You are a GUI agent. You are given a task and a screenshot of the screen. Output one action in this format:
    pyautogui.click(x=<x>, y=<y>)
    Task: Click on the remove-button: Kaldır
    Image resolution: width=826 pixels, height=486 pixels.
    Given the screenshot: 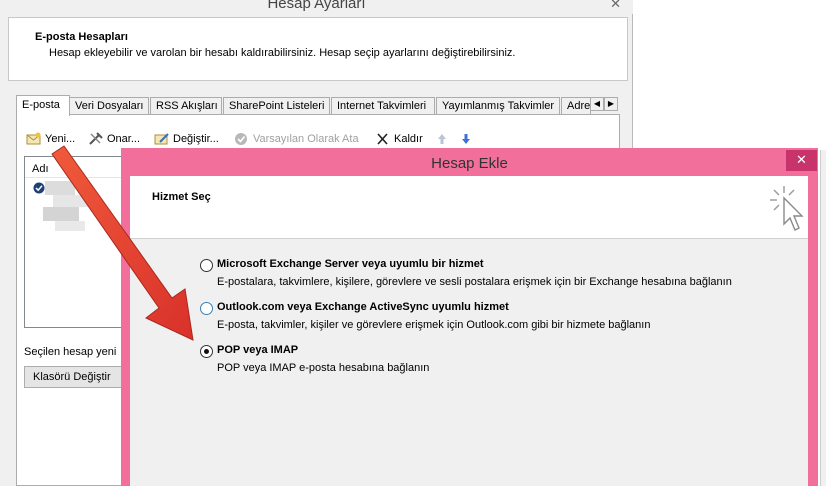 What is the action you would take?
    pyautogui.click(x=399, y=139)
    